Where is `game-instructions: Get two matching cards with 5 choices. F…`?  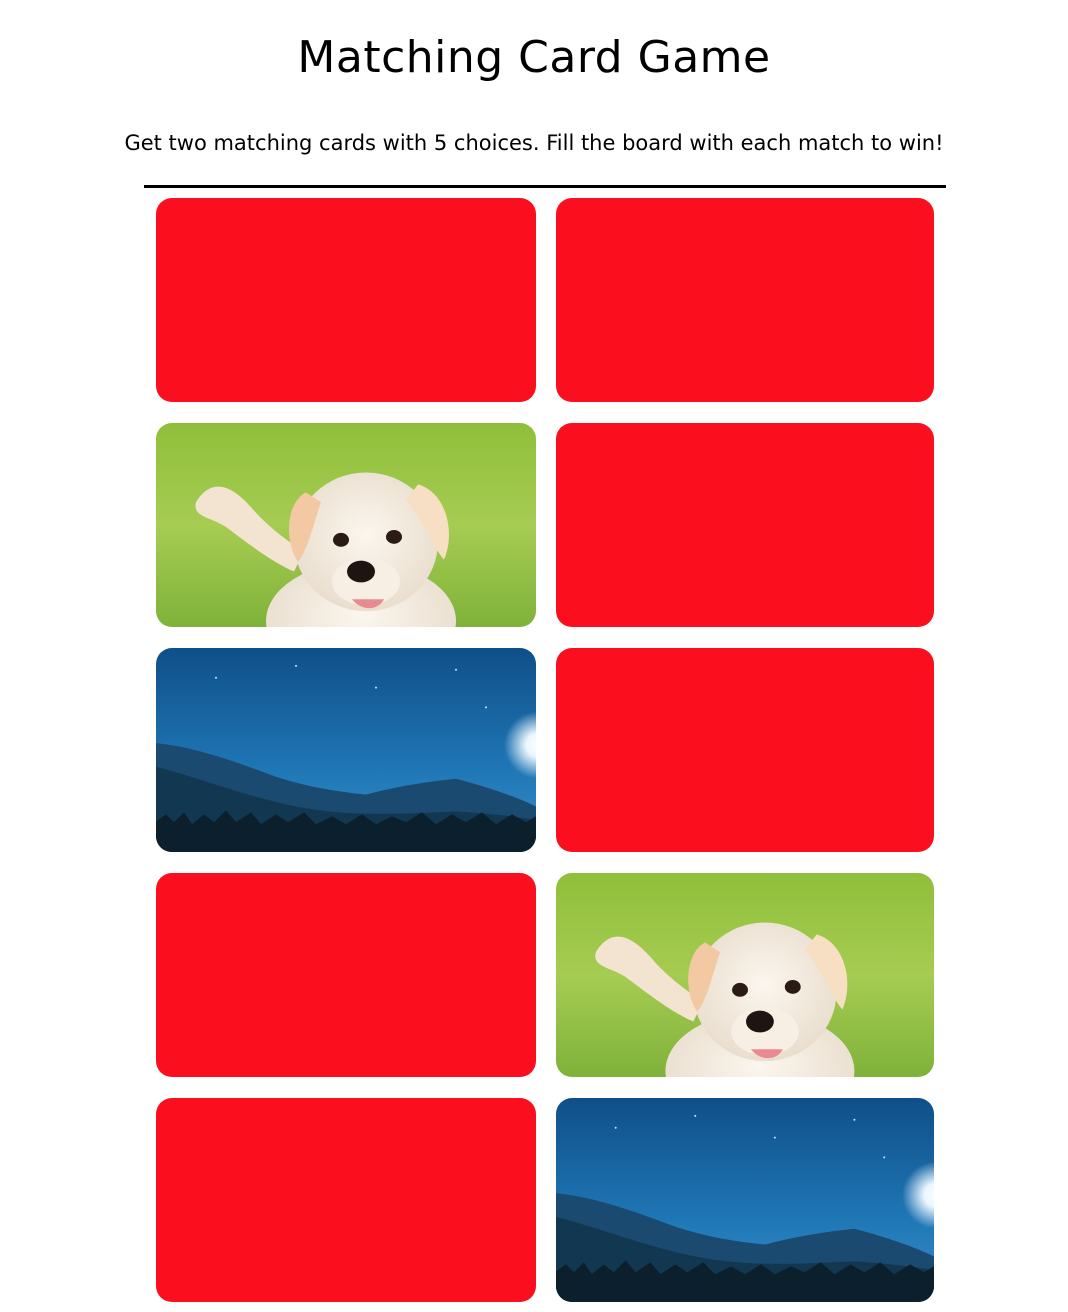 game-instructions: Get two matching cards with 5 choices. F… is located at coordinates (534, 143).